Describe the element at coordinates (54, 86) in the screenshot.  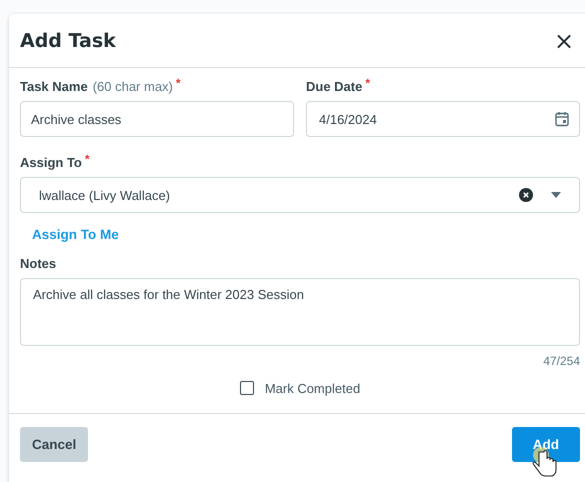
I see `field-label: Task Name` at that location.